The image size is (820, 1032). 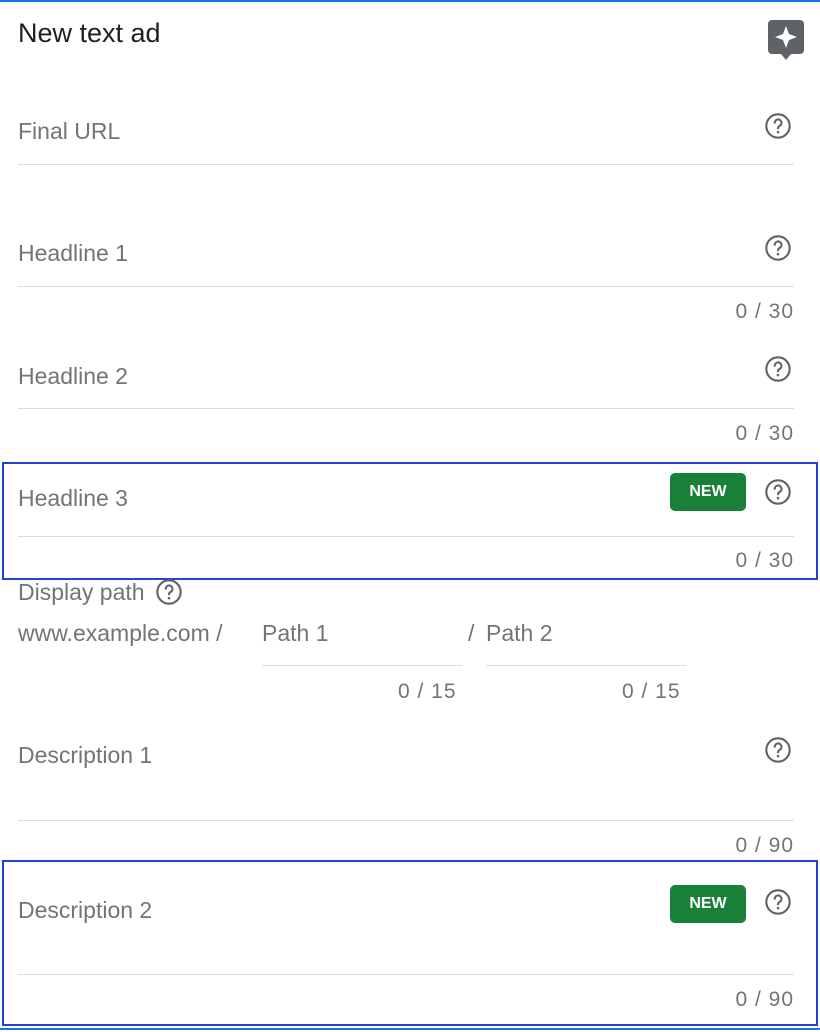 I want to click on display-path-label: Display path, so click(x=100, y=592).